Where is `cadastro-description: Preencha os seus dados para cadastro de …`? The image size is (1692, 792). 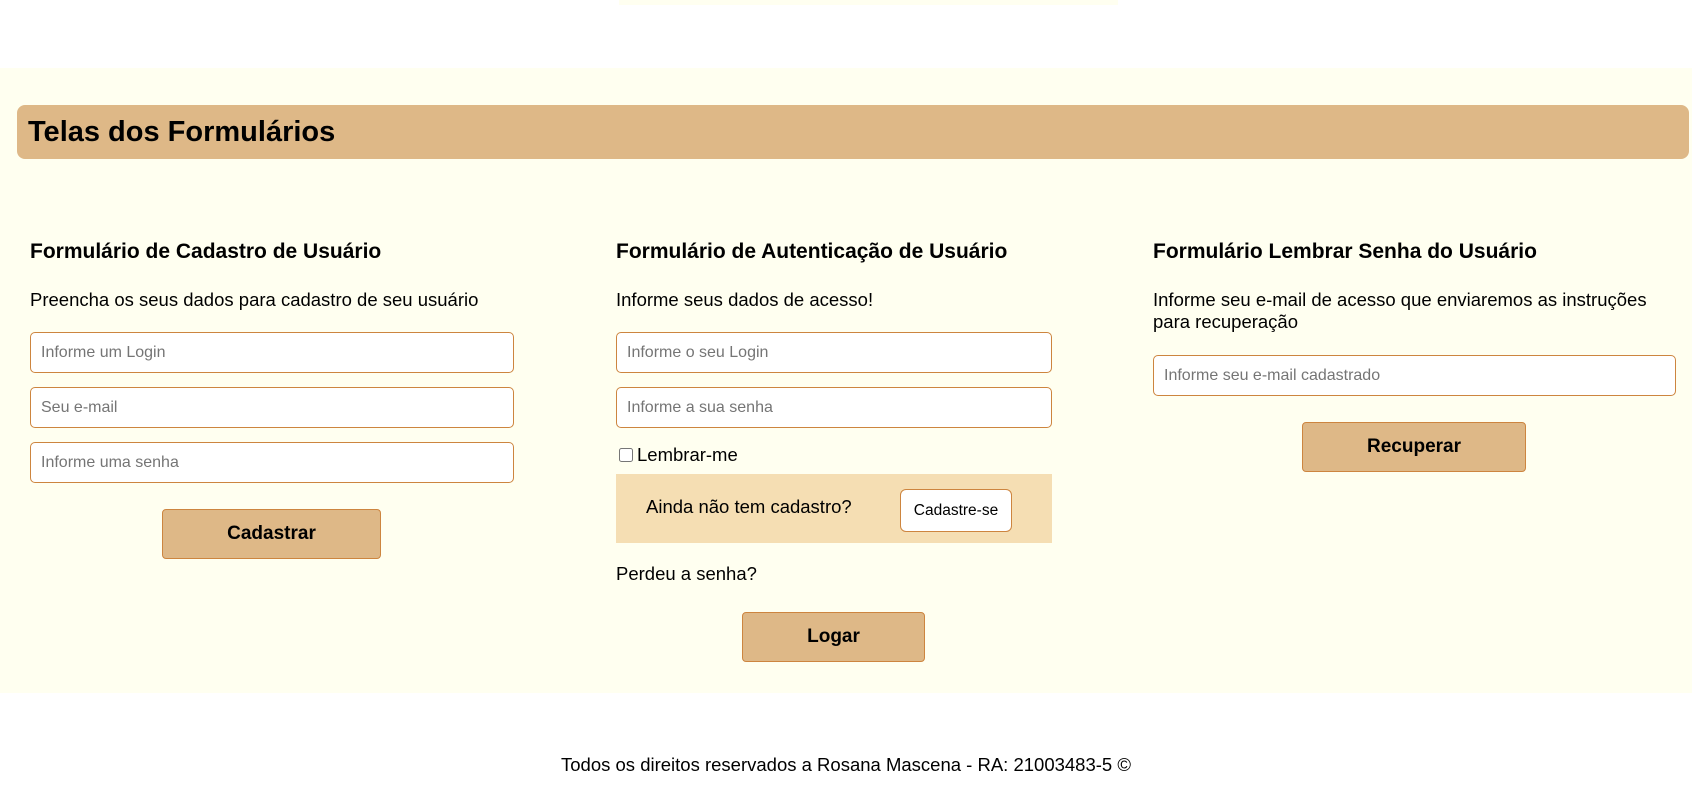 cadastro-description: Preencha os seus dados para cadastro de … is located at coordinates (254, 299).